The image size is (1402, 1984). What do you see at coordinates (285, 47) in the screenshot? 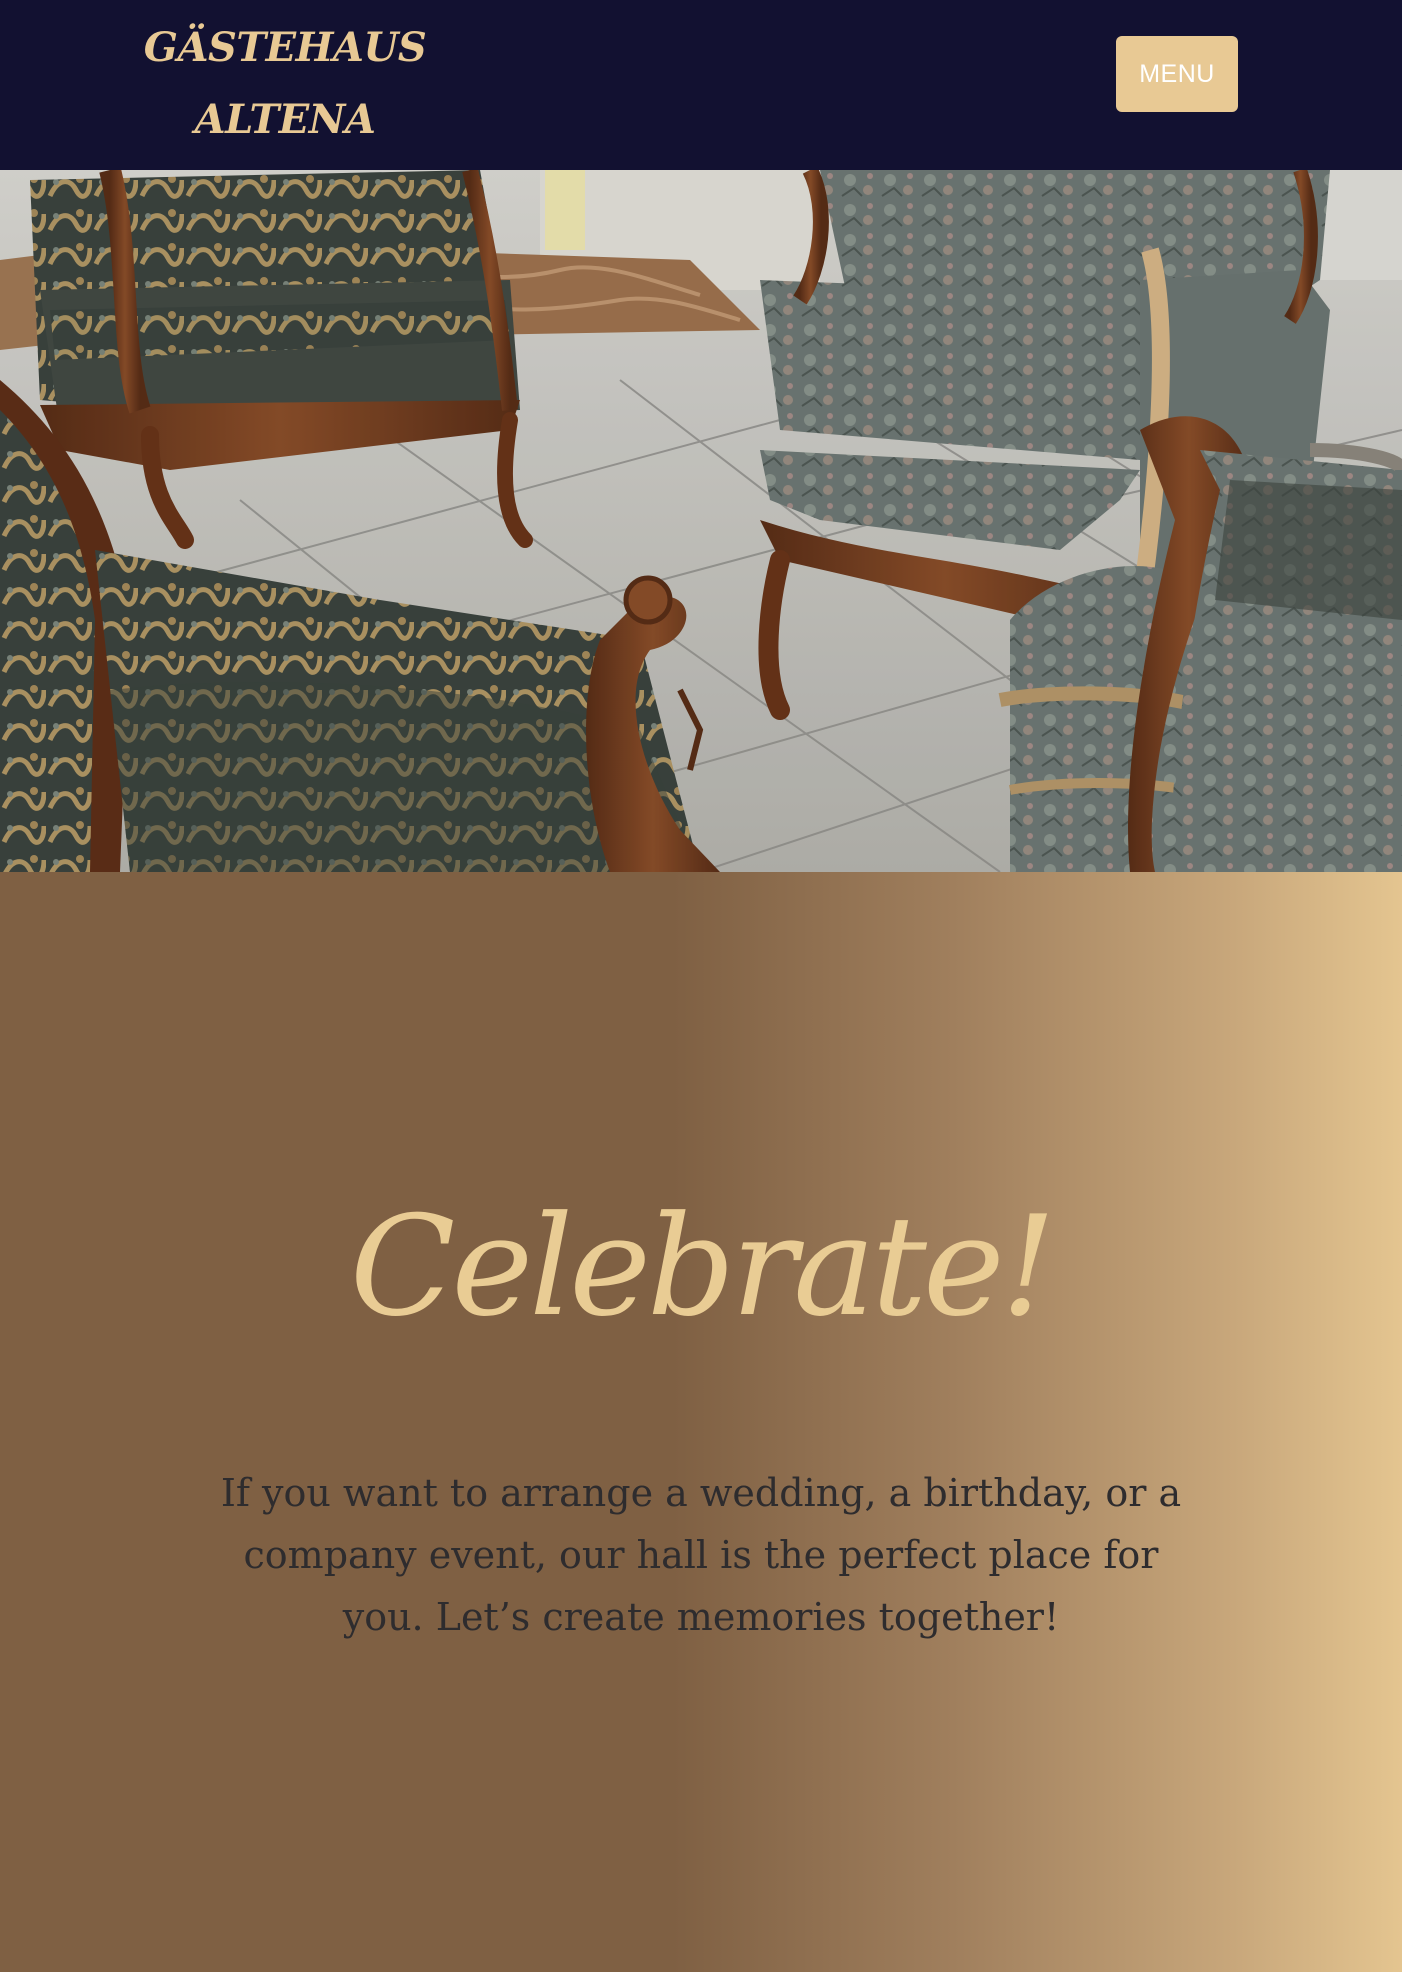
I see `logo-line-1: GÄSTEHAUS` at bounding box center [285, 47].